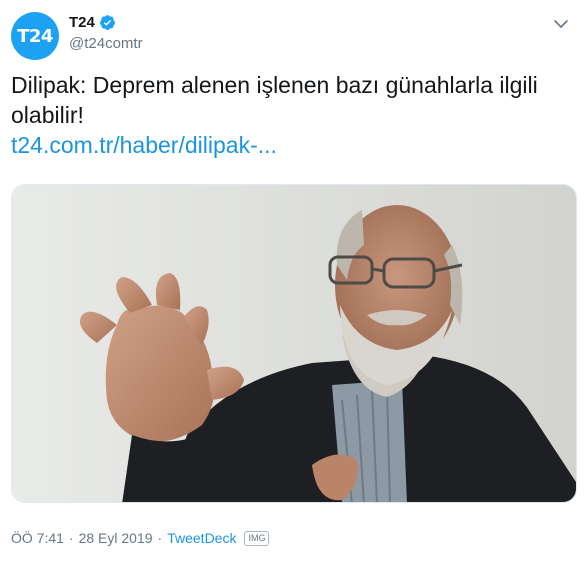  What do you see at coordinates (561, 24) in the screenshot?
I see `chevron-down-icon` at bounding box center [561, 24].